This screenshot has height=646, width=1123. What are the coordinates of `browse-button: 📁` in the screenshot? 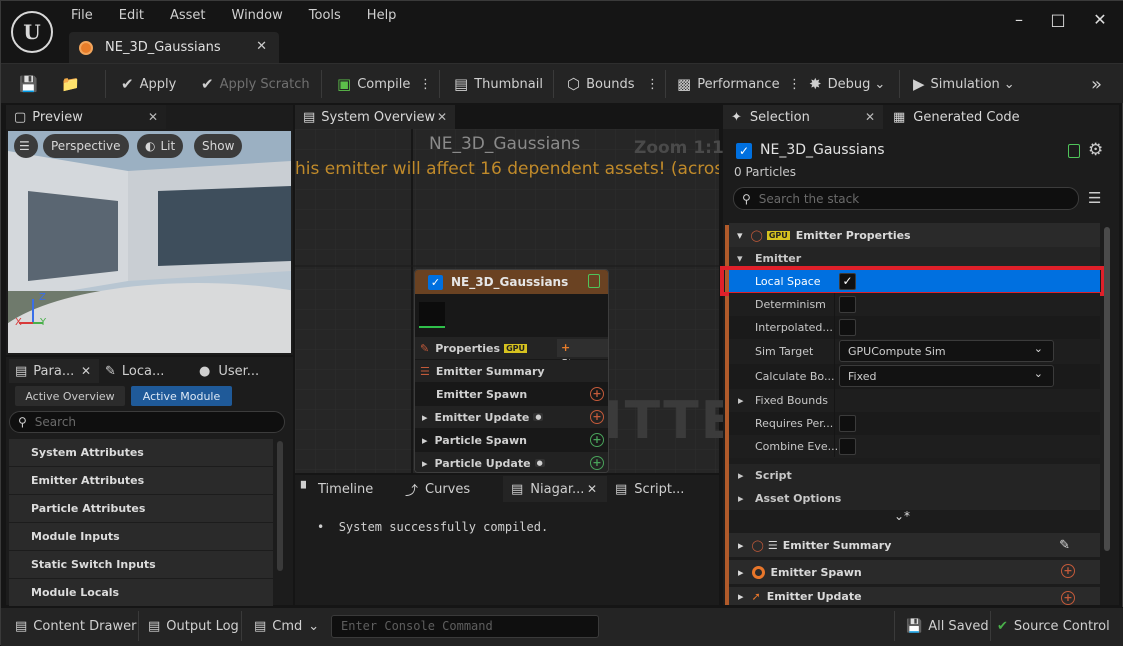 It's located at (73, 84).